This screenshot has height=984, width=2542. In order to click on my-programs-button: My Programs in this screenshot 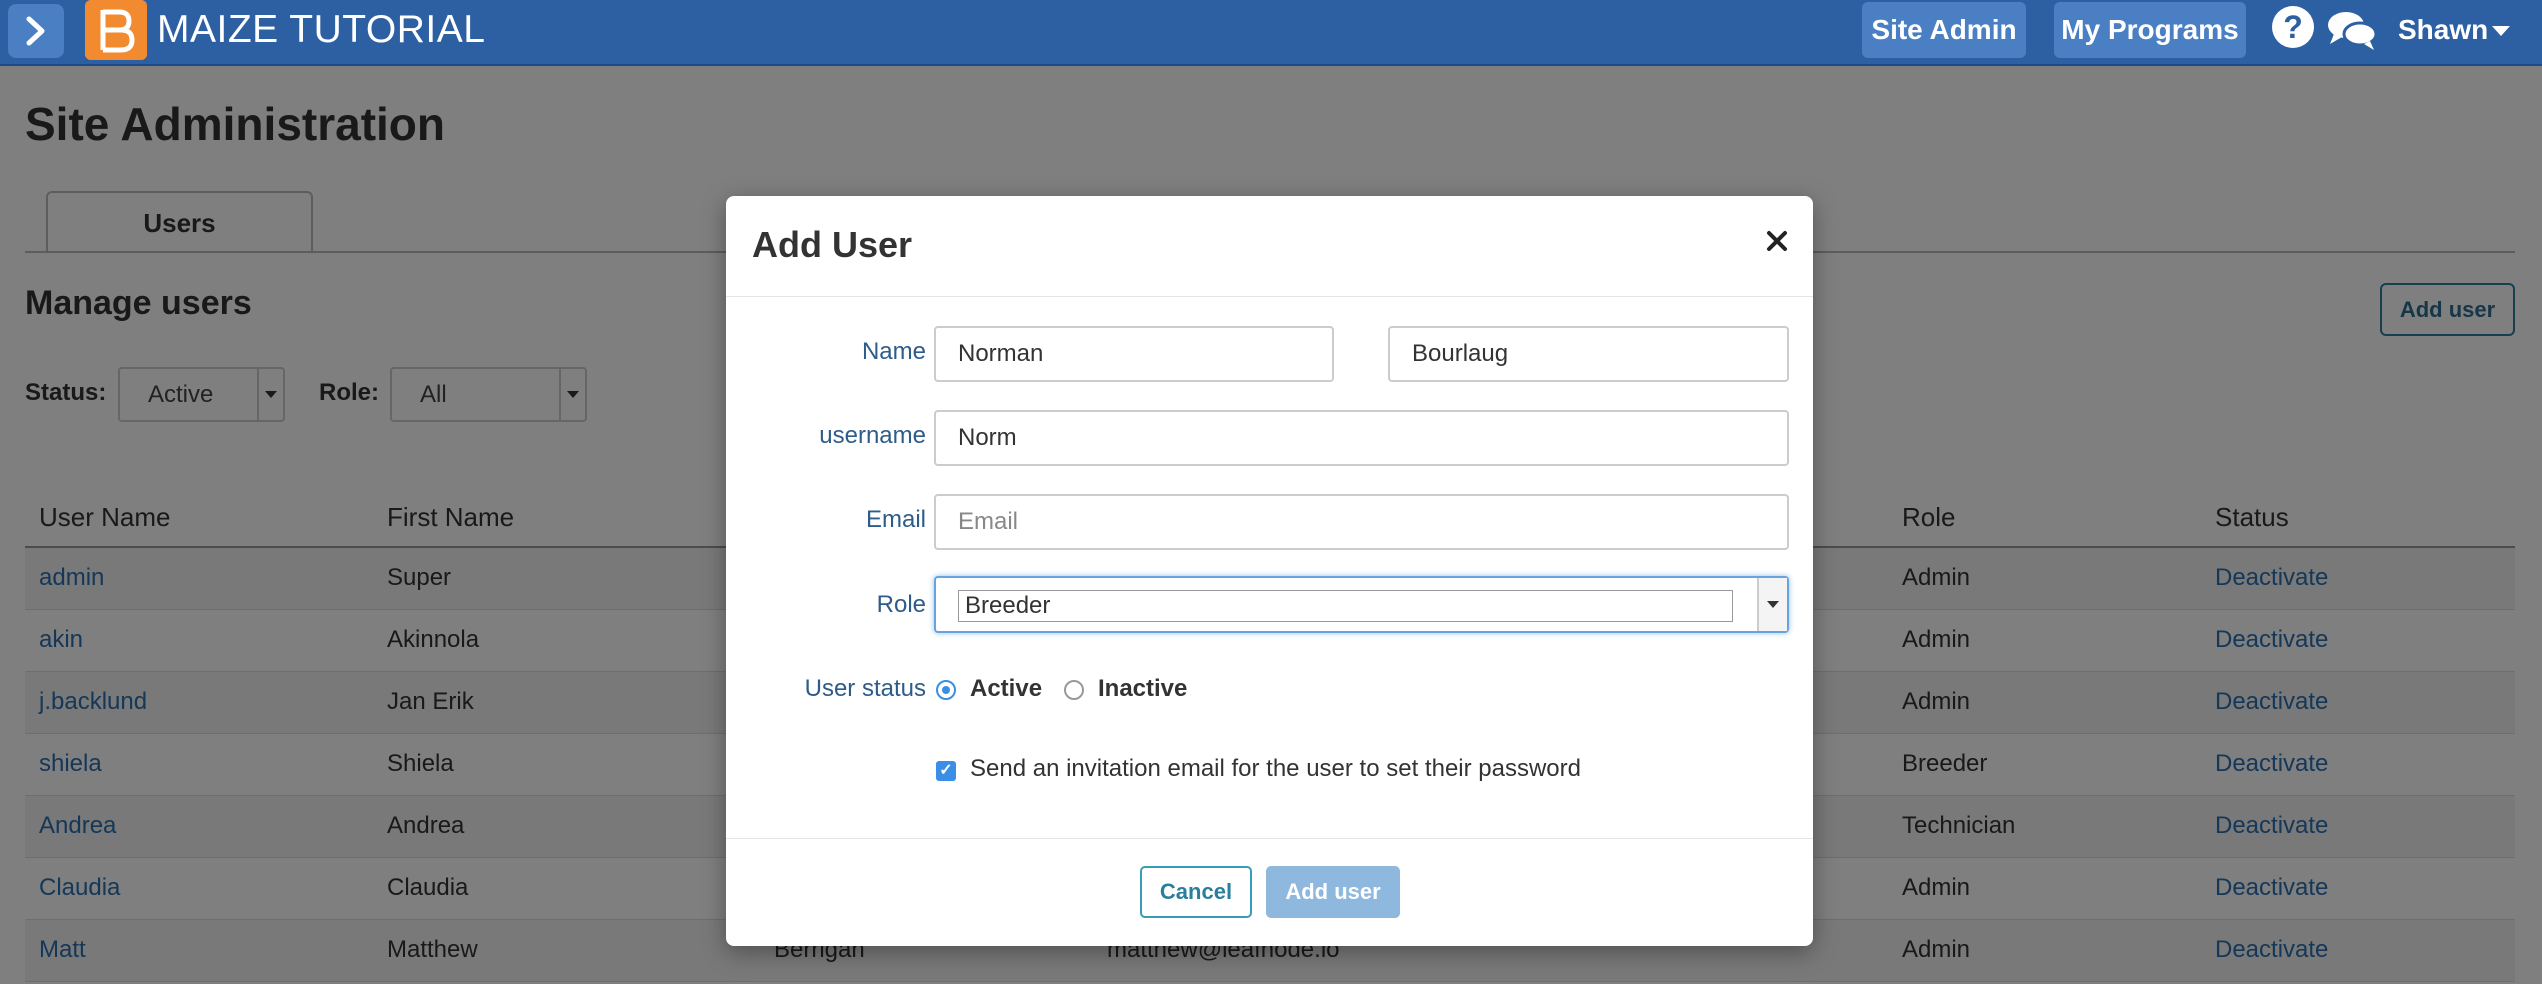, I will do `click(2150, 30)`.